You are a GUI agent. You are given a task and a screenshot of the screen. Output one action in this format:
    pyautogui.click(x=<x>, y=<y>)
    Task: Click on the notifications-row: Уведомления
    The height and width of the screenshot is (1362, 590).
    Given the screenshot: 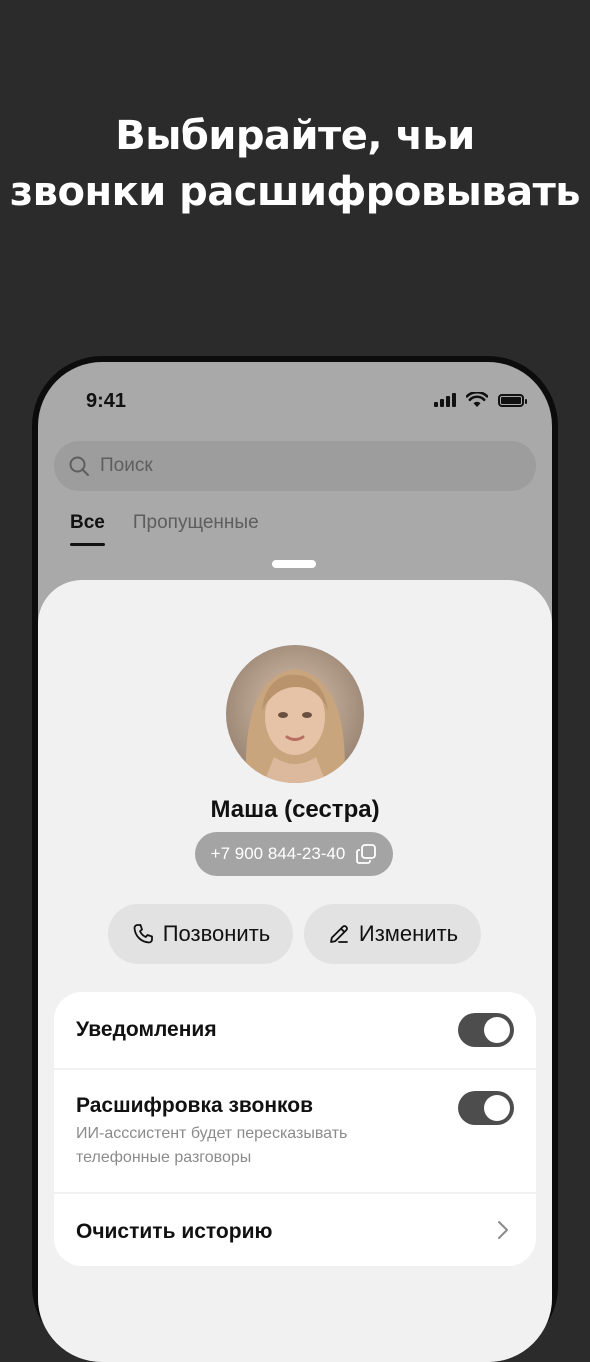 What is the action you would take?
    pyautogui.click(x=295, y=1030)
    